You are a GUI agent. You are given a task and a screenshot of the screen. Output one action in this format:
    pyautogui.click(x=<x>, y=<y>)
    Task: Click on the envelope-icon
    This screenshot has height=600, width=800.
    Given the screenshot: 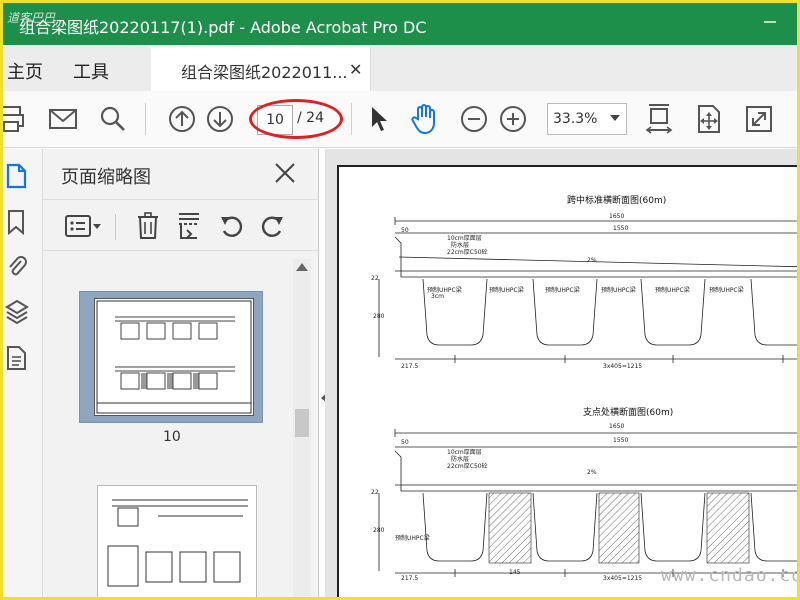 What is the action you would take?
    pyautogui.click(x=63, y=119)
    